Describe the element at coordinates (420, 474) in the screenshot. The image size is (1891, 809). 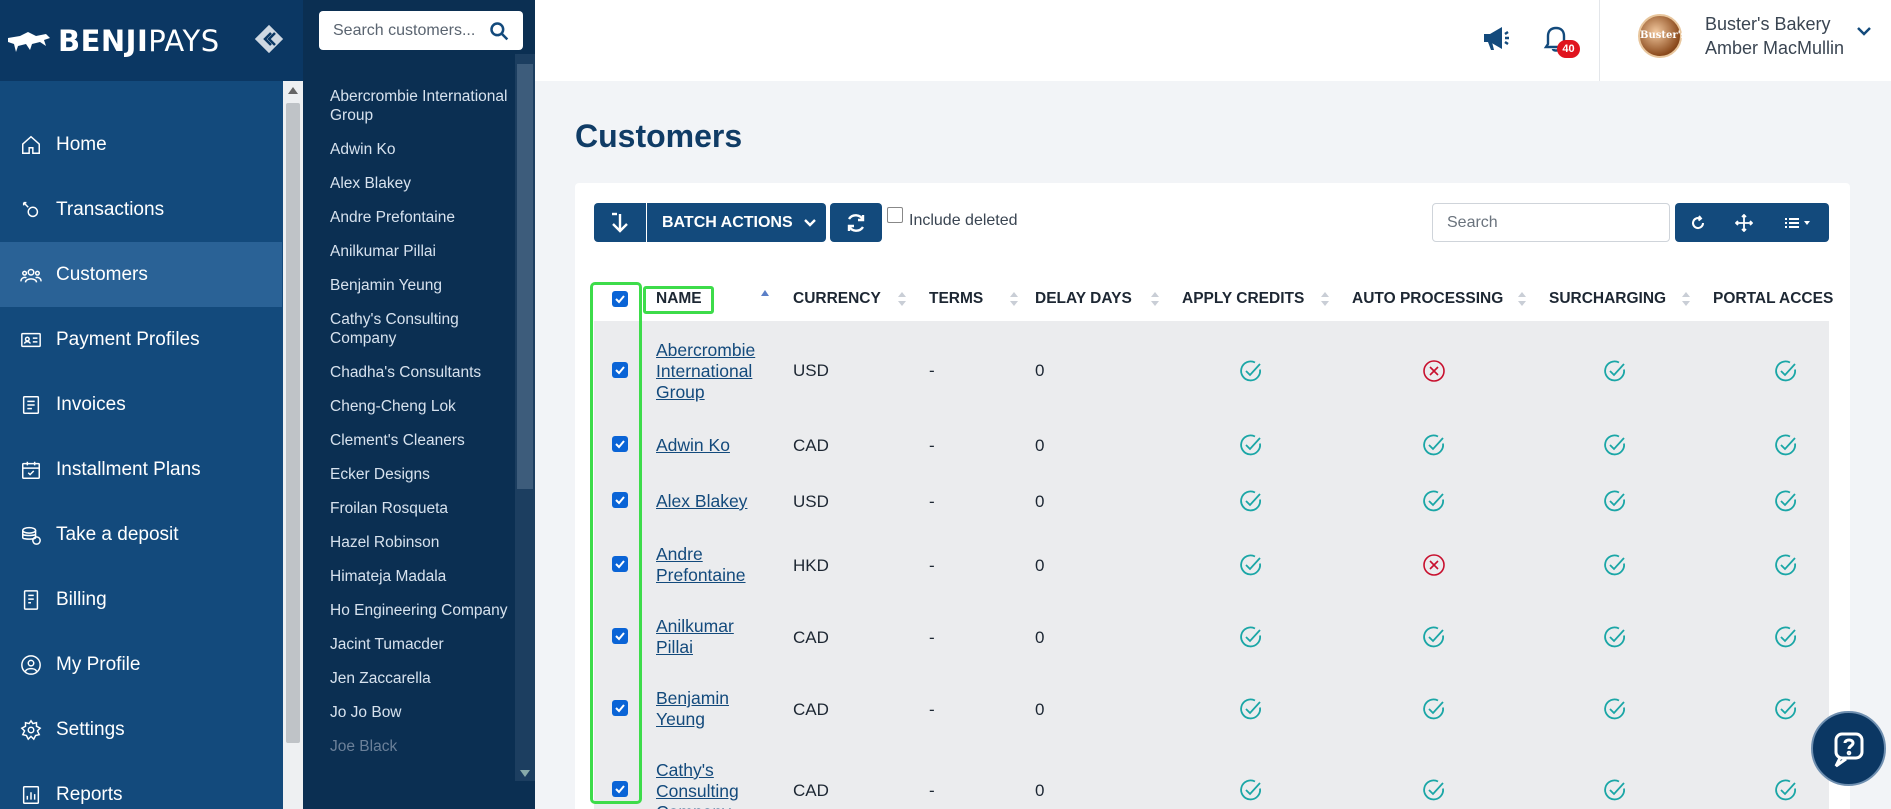
I see `customer-list-item: Ecker Designs` at that location.